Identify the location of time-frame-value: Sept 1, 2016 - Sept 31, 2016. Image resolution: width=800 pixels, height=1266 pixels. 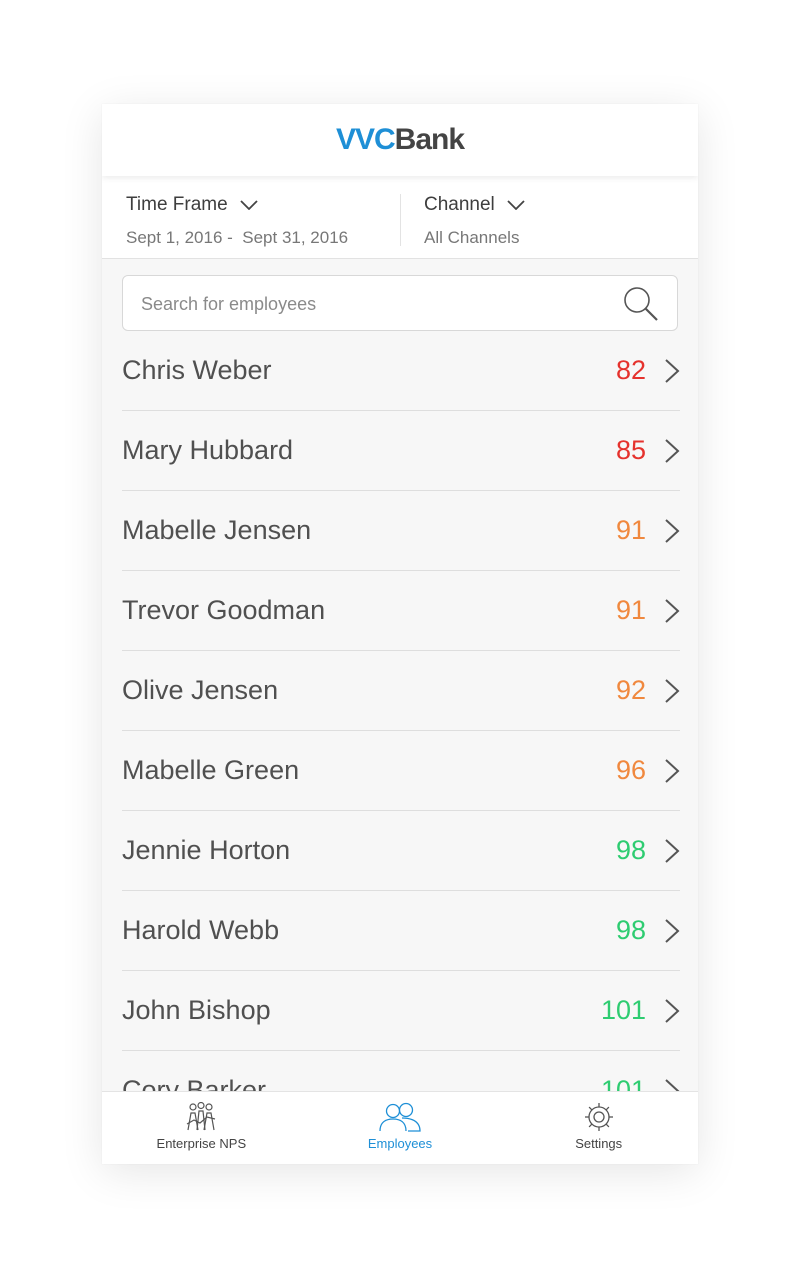
(237, 237).